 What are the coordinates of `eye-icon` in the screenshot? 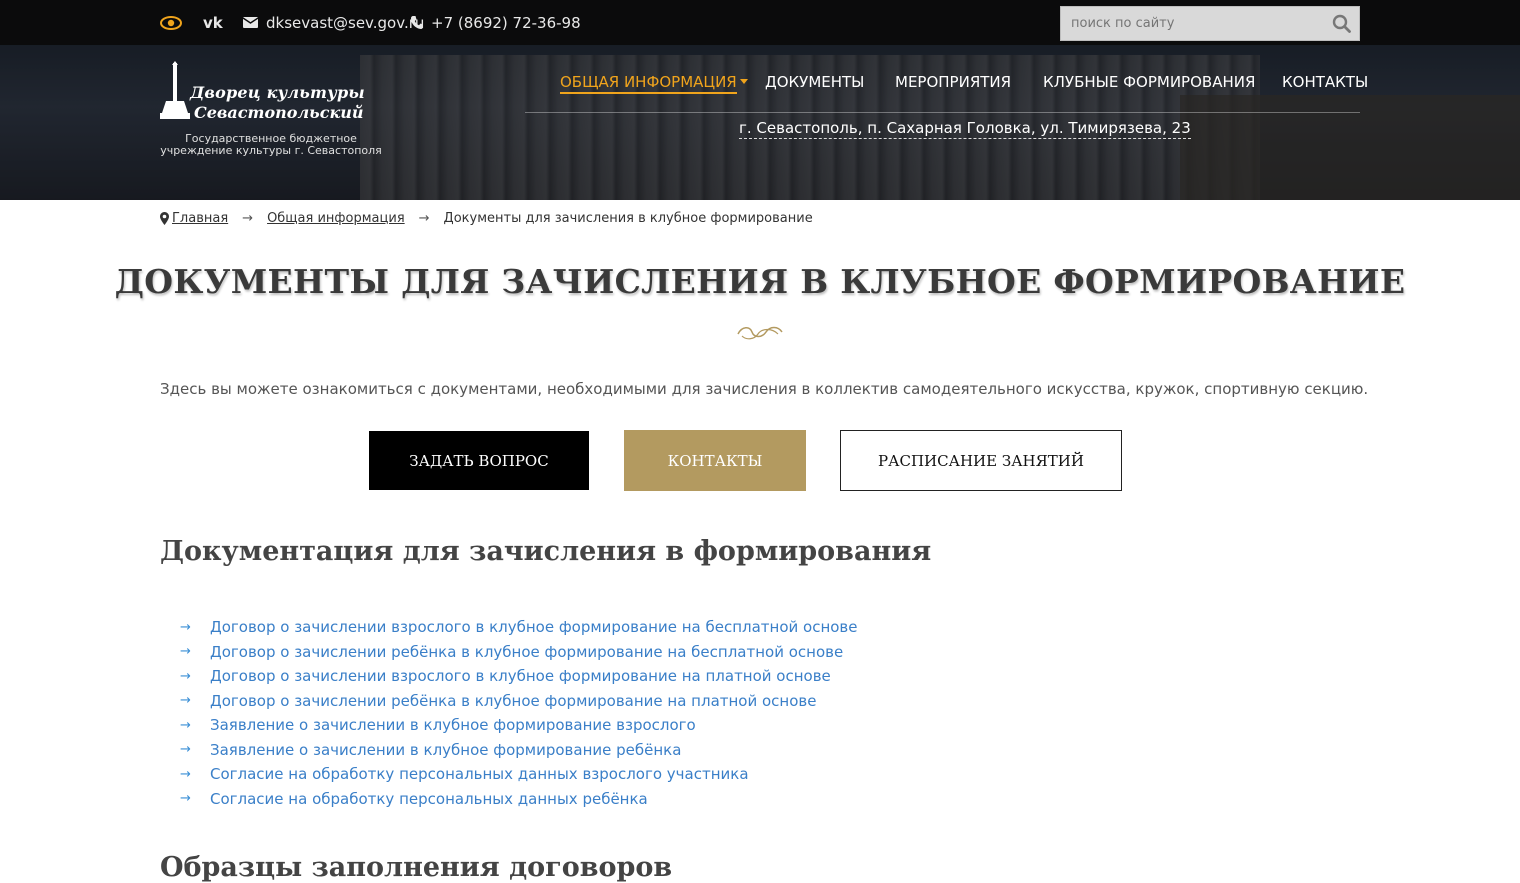 It's located at (171, 22).